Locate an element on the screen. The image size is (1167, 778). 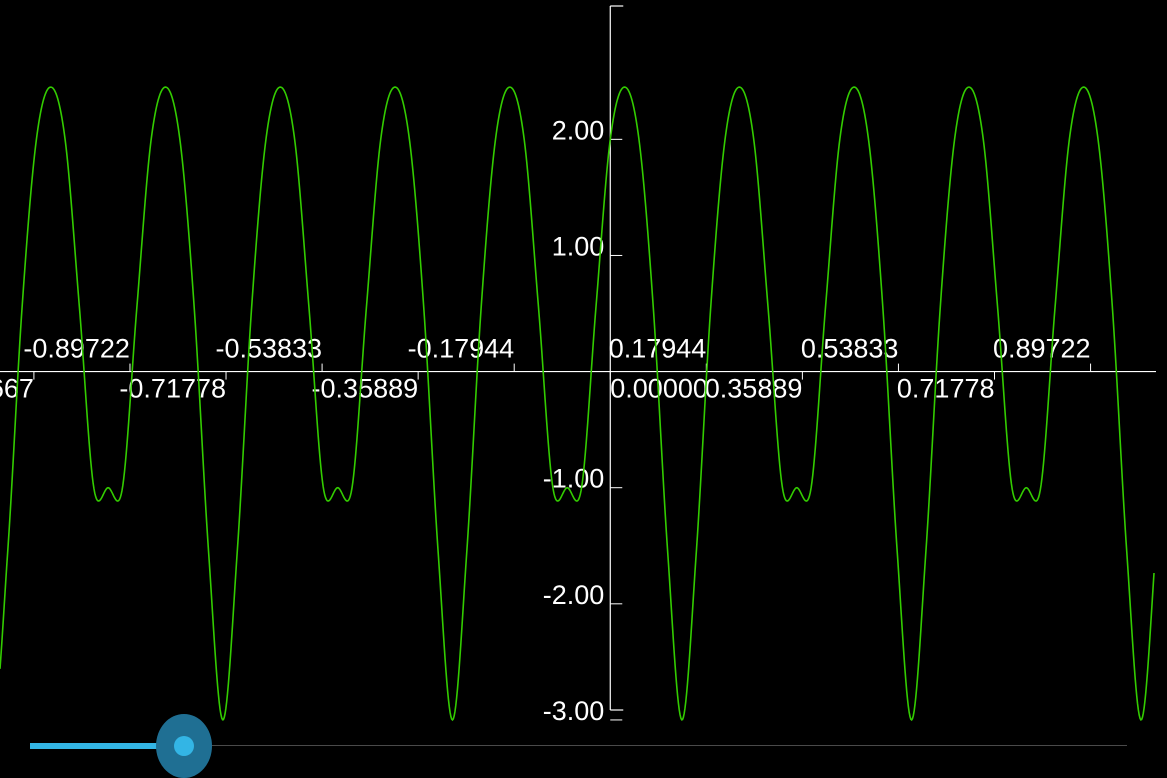
x-tick-label: 0.17944 is located at coordinates (658, 349).